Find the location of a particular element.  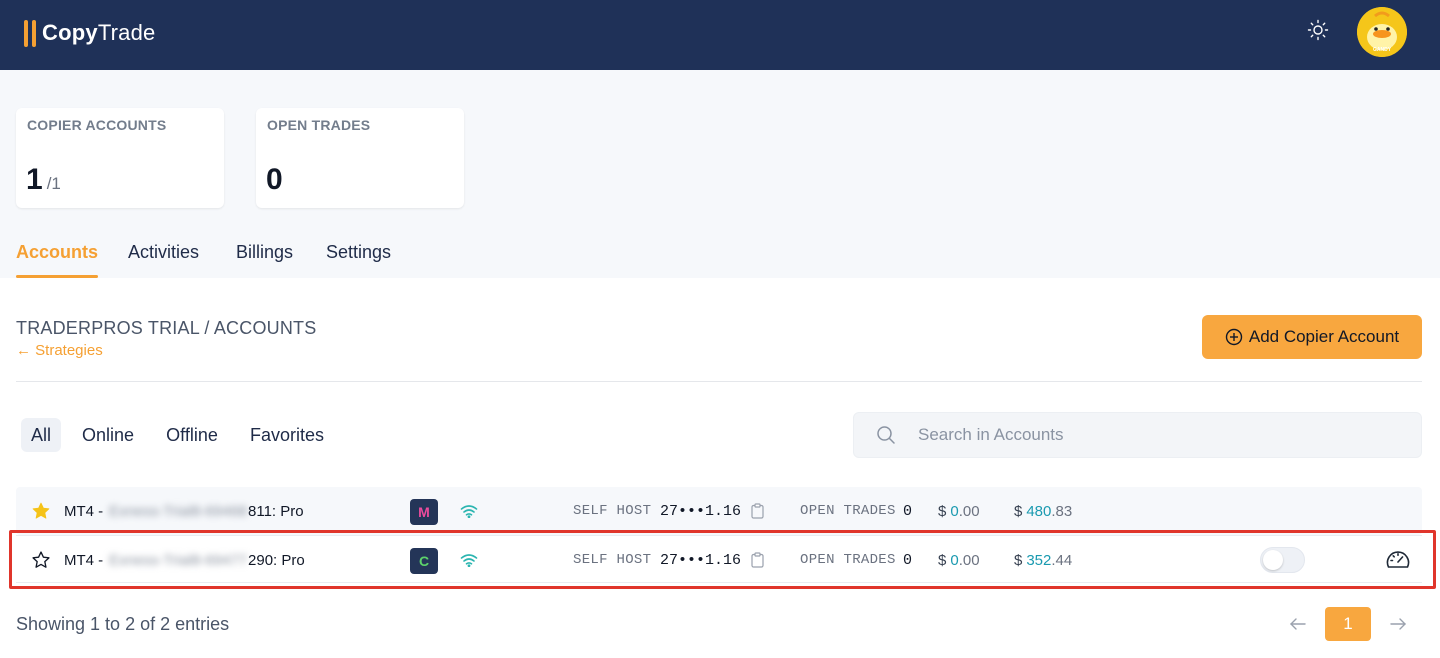

account-id-suffix: 811: Pro is located at coordinates (276, 511).